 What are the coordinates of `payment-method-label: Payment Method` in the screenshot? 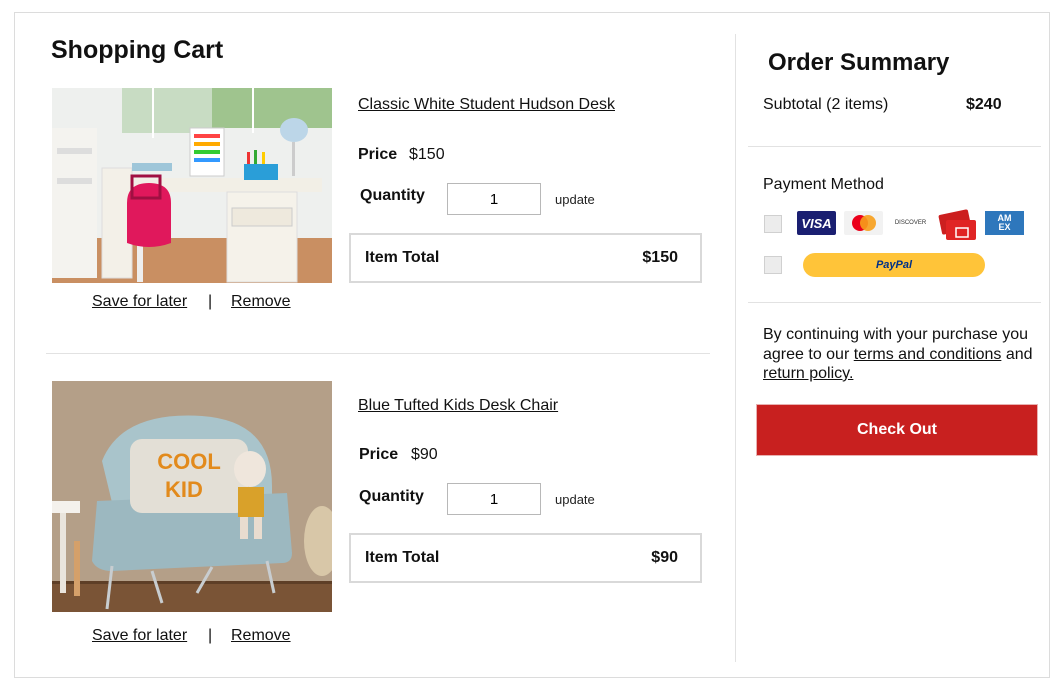 It's located at (823, 184).